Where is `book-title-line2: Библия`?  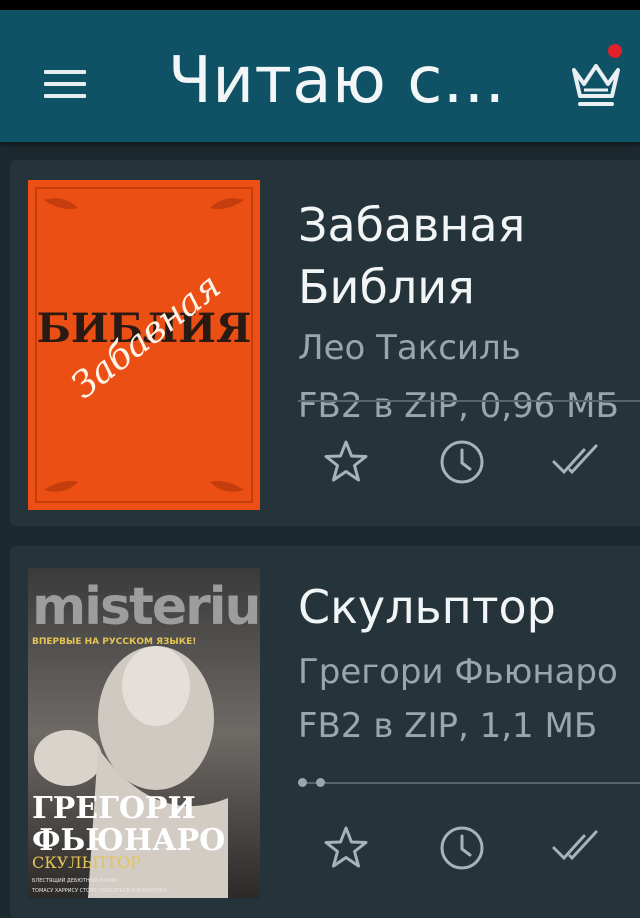 book-title-line2: Библия is located at coordinates (386, 287).